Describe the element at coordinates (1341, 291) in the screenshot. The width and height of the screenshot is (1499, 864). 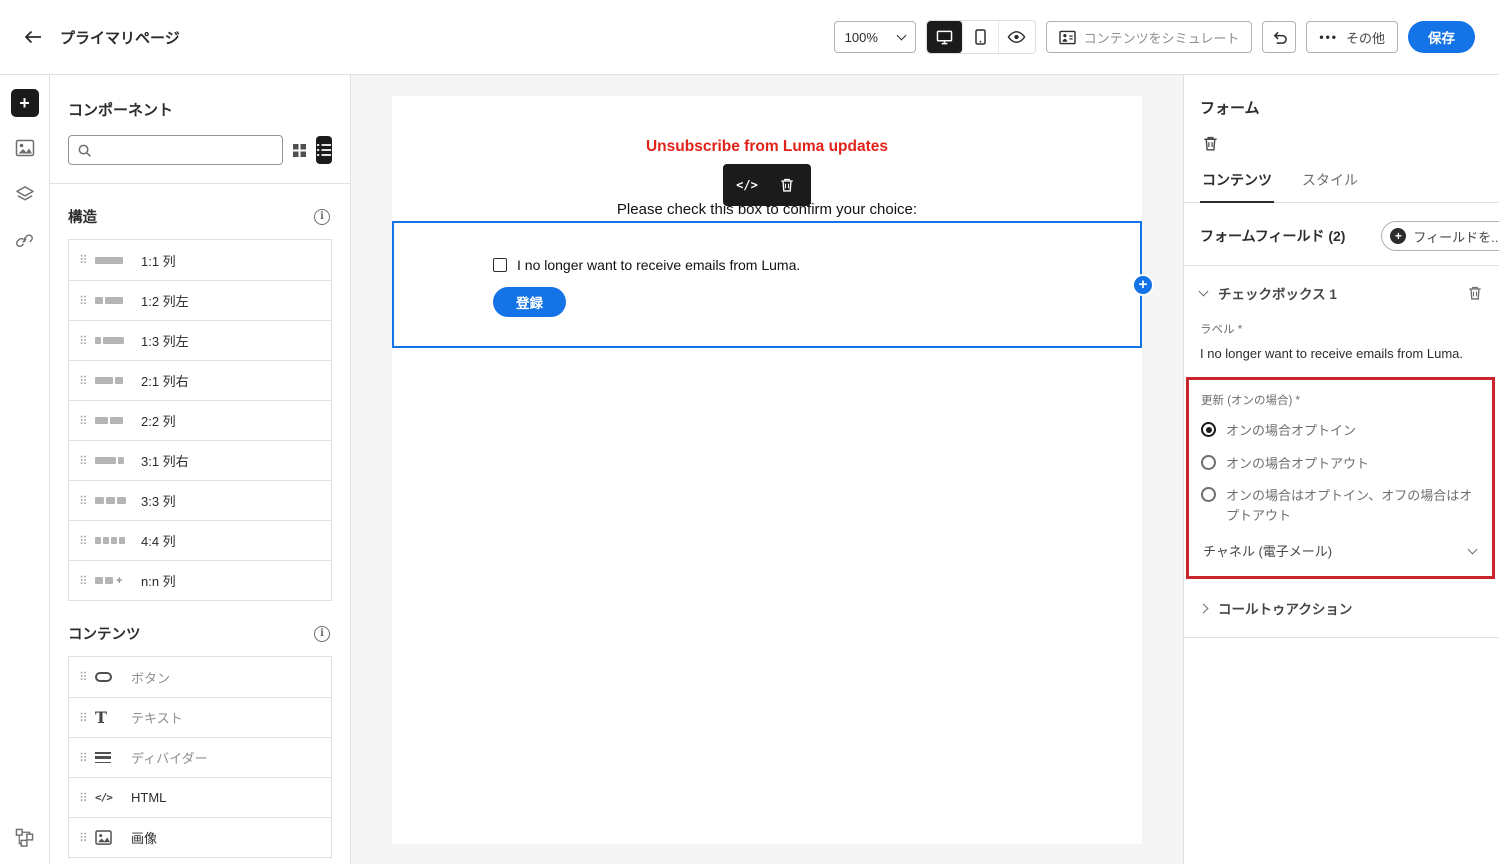
I see `checkbox-section-header: チェックボックス 1` at that location.